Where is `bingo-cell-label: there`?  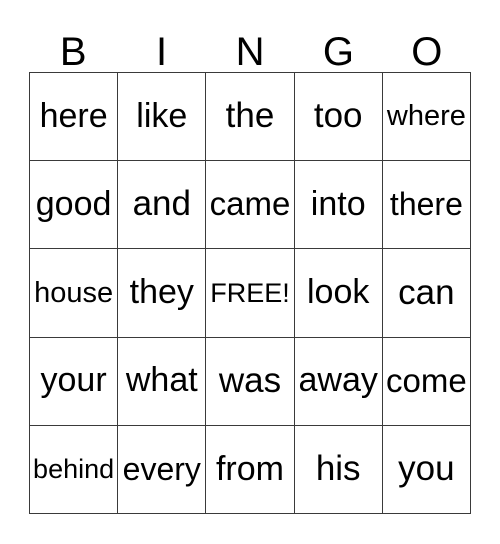 bingo-cell-label: there is located at coordinates (426, 203).